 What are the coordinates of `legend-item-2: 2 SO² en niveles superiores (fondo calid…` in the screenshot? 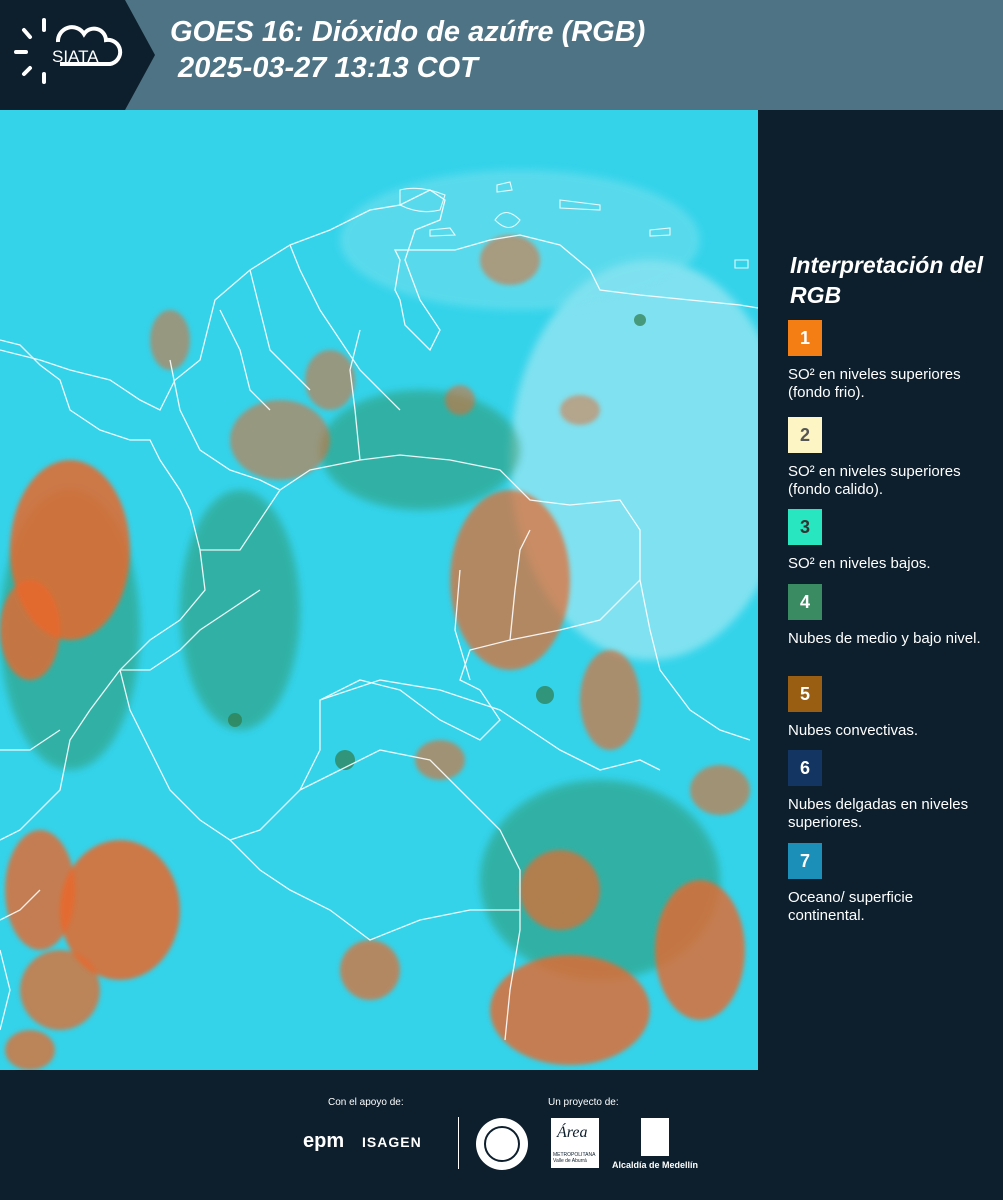 It's located at (888, 458).